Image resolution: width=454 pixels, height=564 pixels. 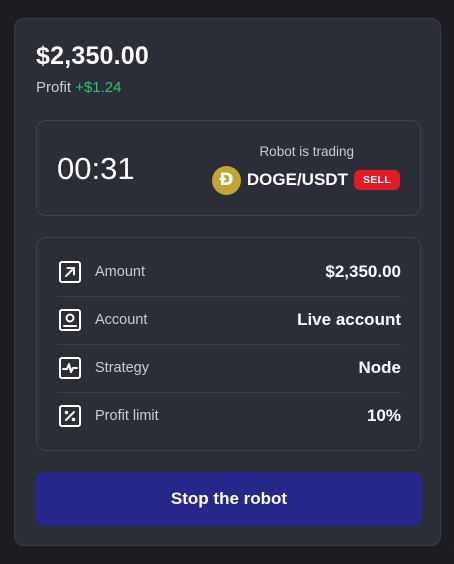 I want to click on doge-coin-icon: Ð, so click(x=226, y=180).